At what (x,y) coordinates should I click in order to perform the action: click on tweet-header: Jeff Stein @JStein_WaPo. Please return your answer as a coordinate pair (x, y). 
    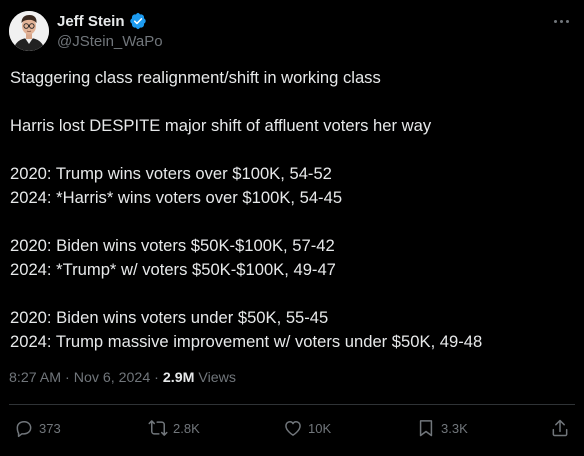
    Looking at the image, I should click on (292, 31).